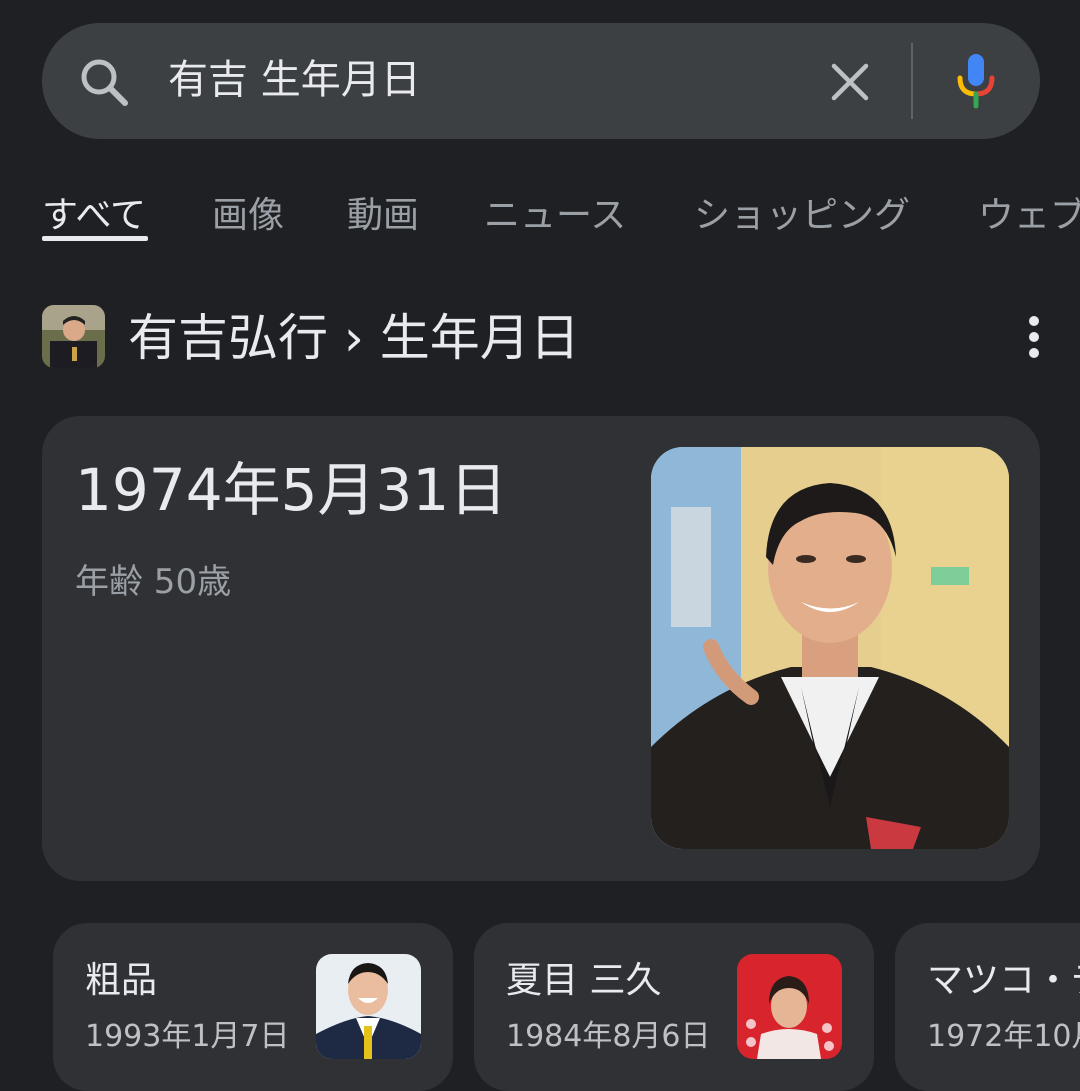  Describe the element at coordinates (976, 81) in the screenshot. I see `mic-icon` at that location.